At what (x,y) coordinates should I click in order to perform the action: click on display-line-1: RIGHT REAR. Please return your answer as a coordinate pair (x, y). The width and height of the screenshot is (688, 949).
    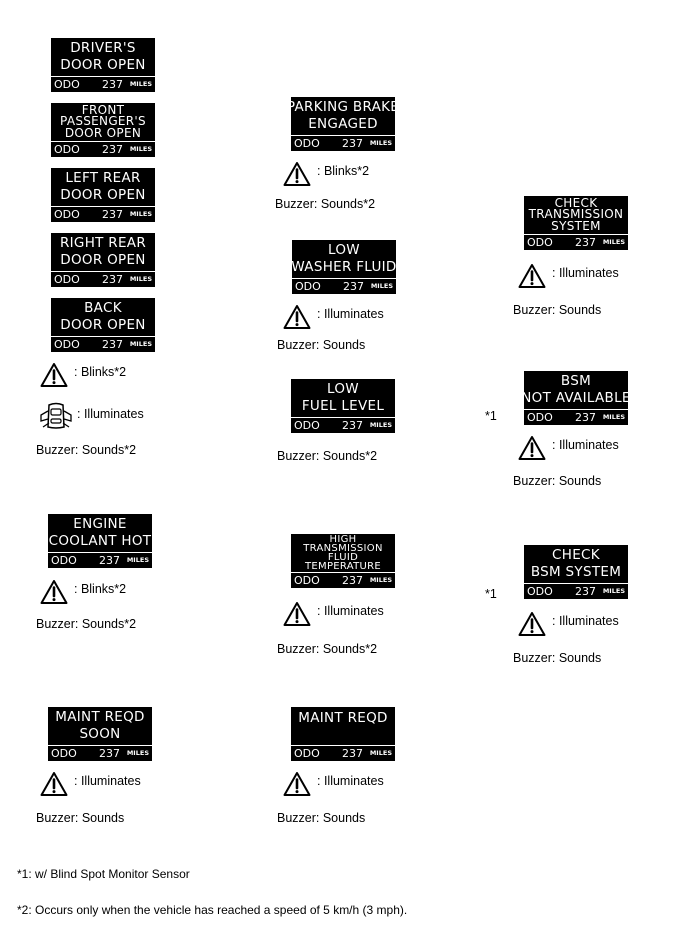
    Looking at the image, I should click on (103, 243).